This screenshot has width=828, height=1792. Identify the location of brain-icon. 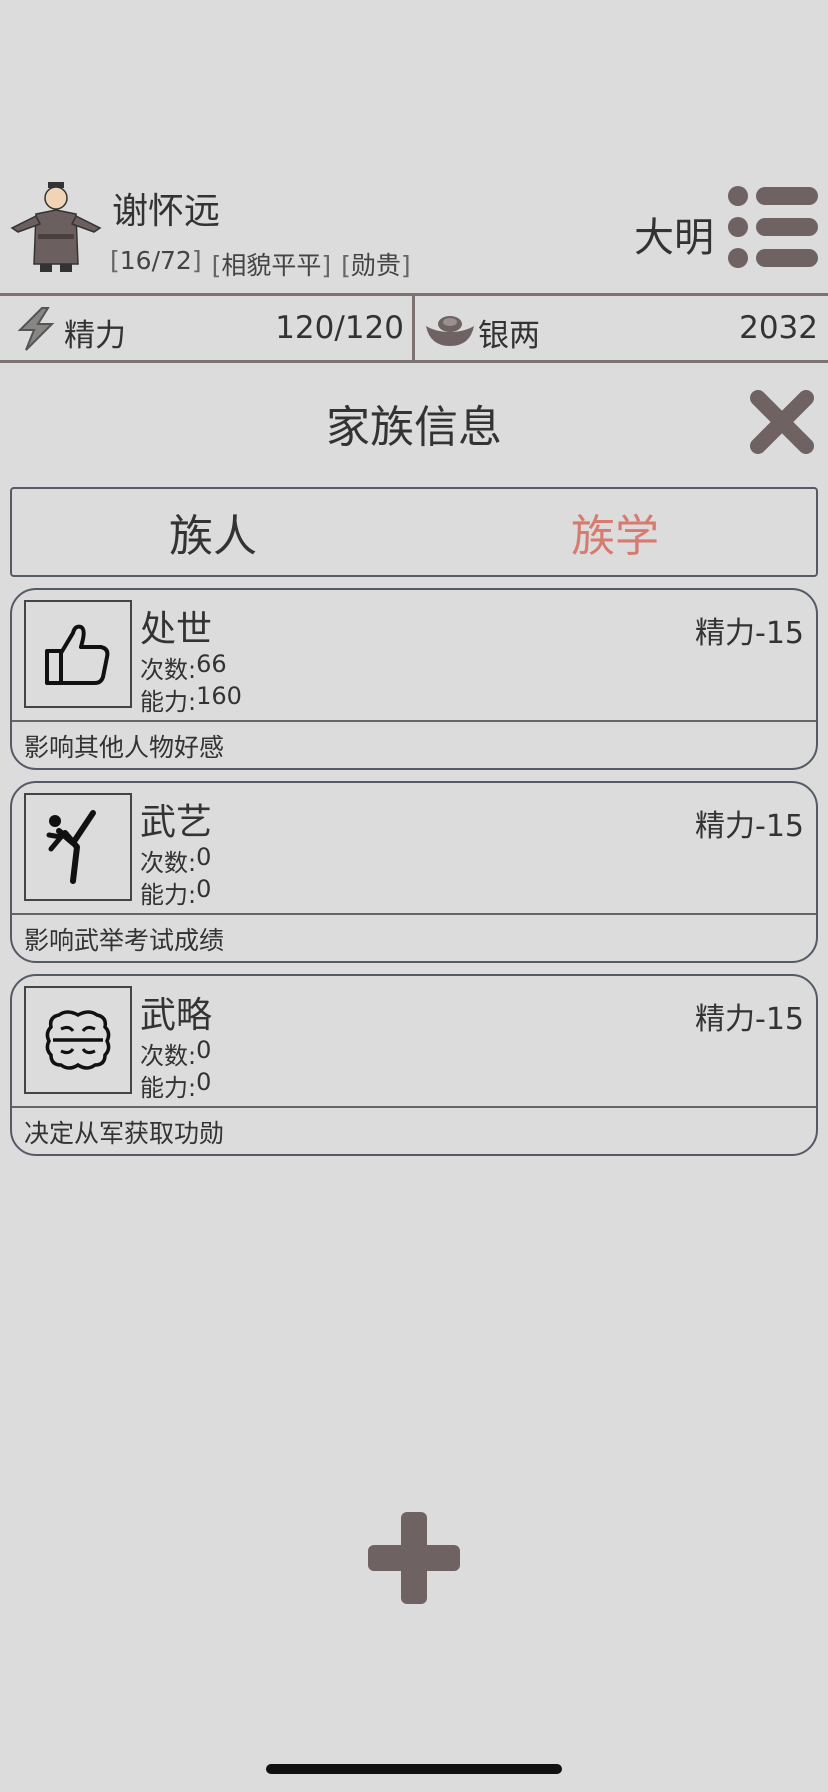
(78, 1040).